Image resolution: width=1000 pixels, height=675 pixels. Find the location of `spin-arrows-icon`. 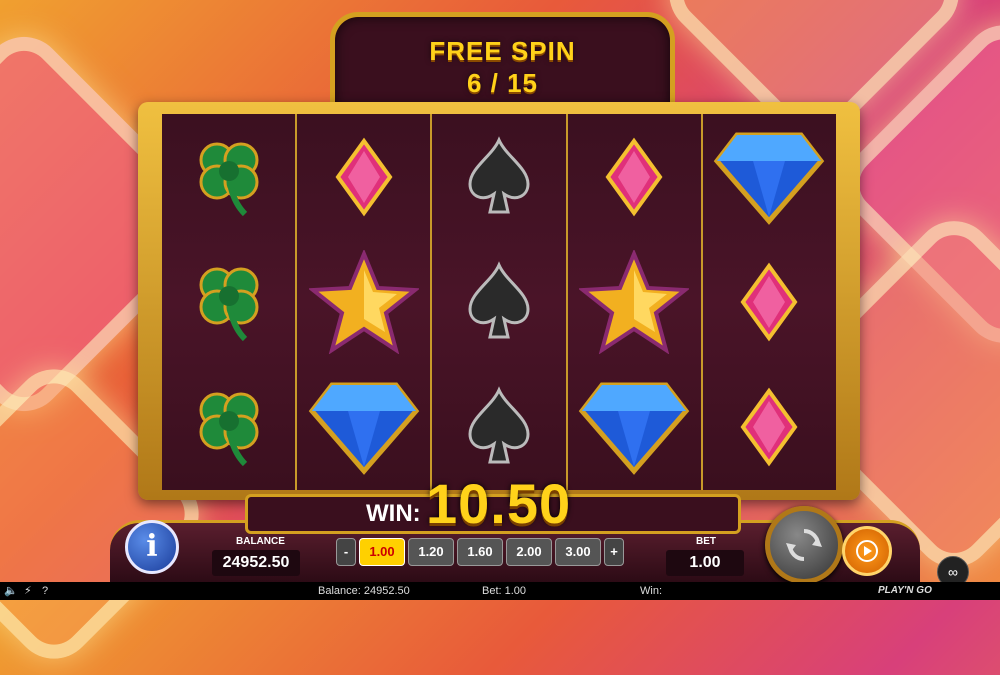

spin-arrows-icon is located at coordinates (804, 545).